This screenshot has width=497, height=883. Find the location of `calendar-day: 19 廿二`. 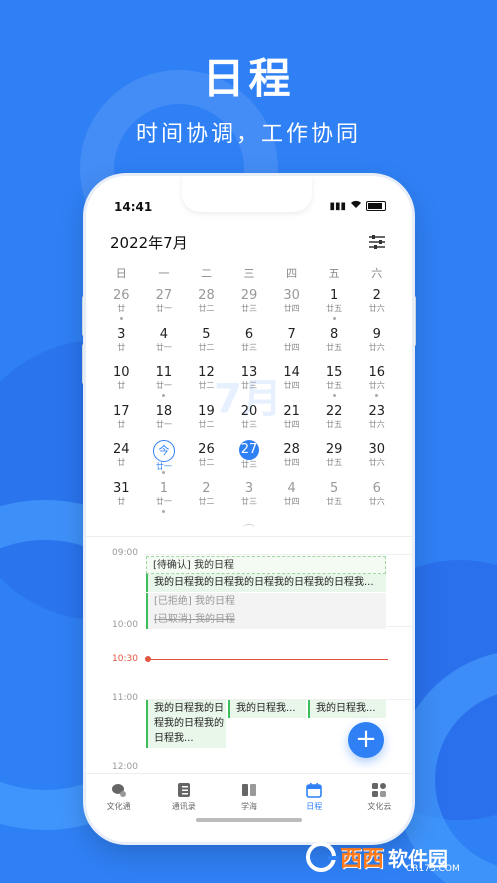

calendar-day: 19 廿二 is located at coordinates (206, 419).